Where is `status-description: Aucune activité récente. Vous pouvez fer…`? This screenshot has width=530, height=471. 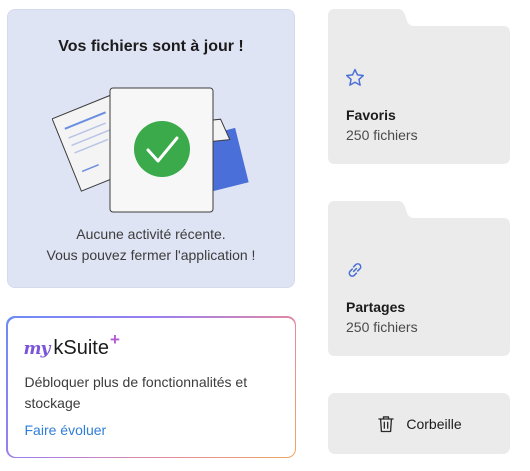 status-description: Aucune activité récente. Vous pouvez fer… is located at coordinates (151, 245).